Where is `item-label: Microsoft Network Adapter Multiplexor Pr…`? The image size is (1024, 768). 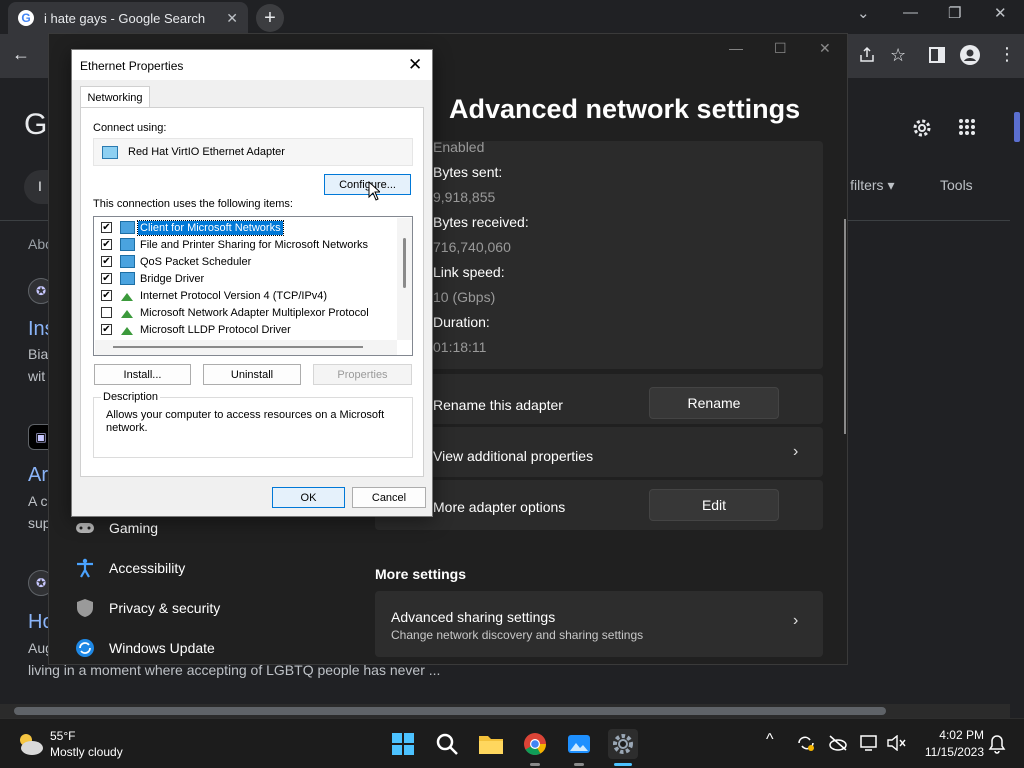
item-label: Microsoft Network Adapter Multiplexor Pr… is located at coordinates (254, 312).